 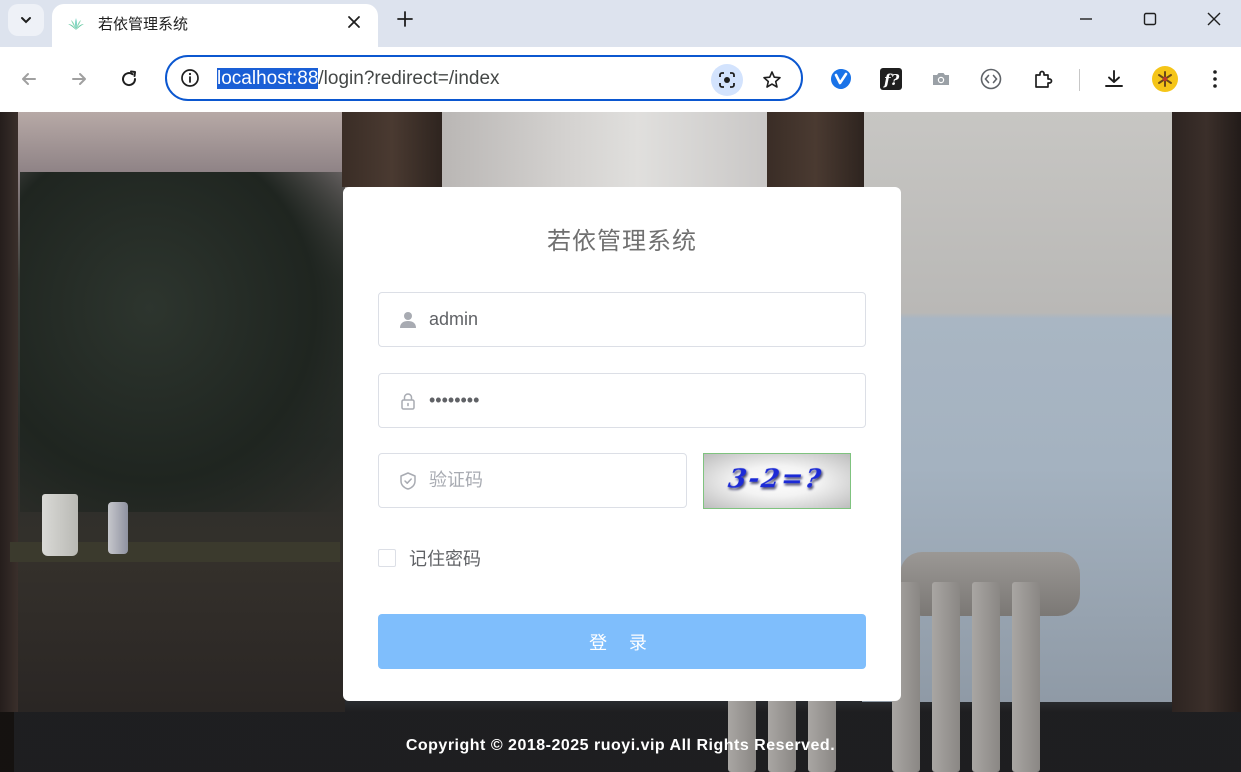 I want to click on arrow-left-icon, so click(x=29, y=79).